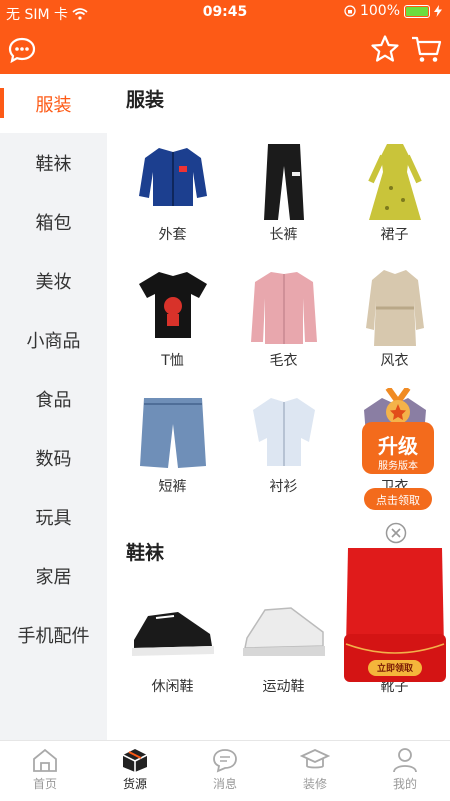  I want to click on tab-messages: 消息, so click(225, 771).